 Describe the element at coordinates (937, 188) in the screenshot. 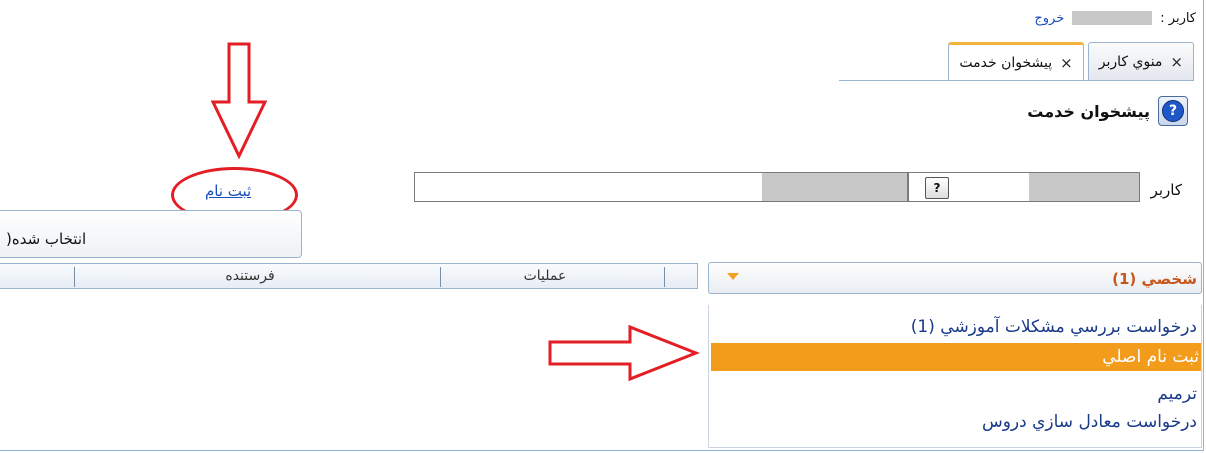

I see `lookup-button: ?` at that location.